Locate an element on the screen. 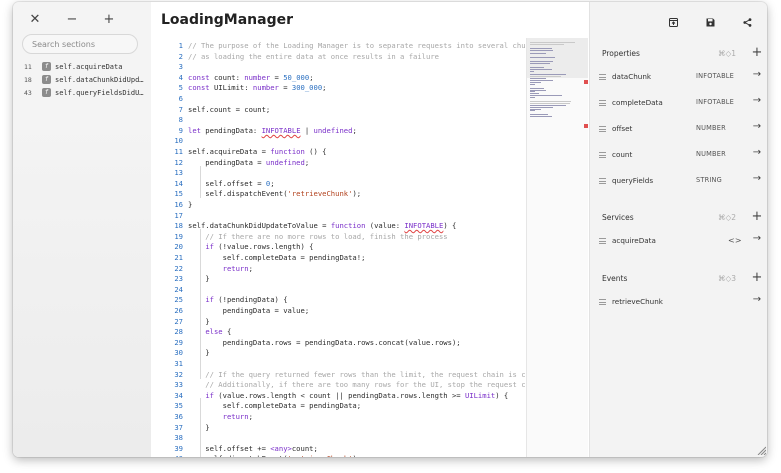 The height and width of the screenshot is (473, 781). code-line: 24 is located at coordinates (341, 290).